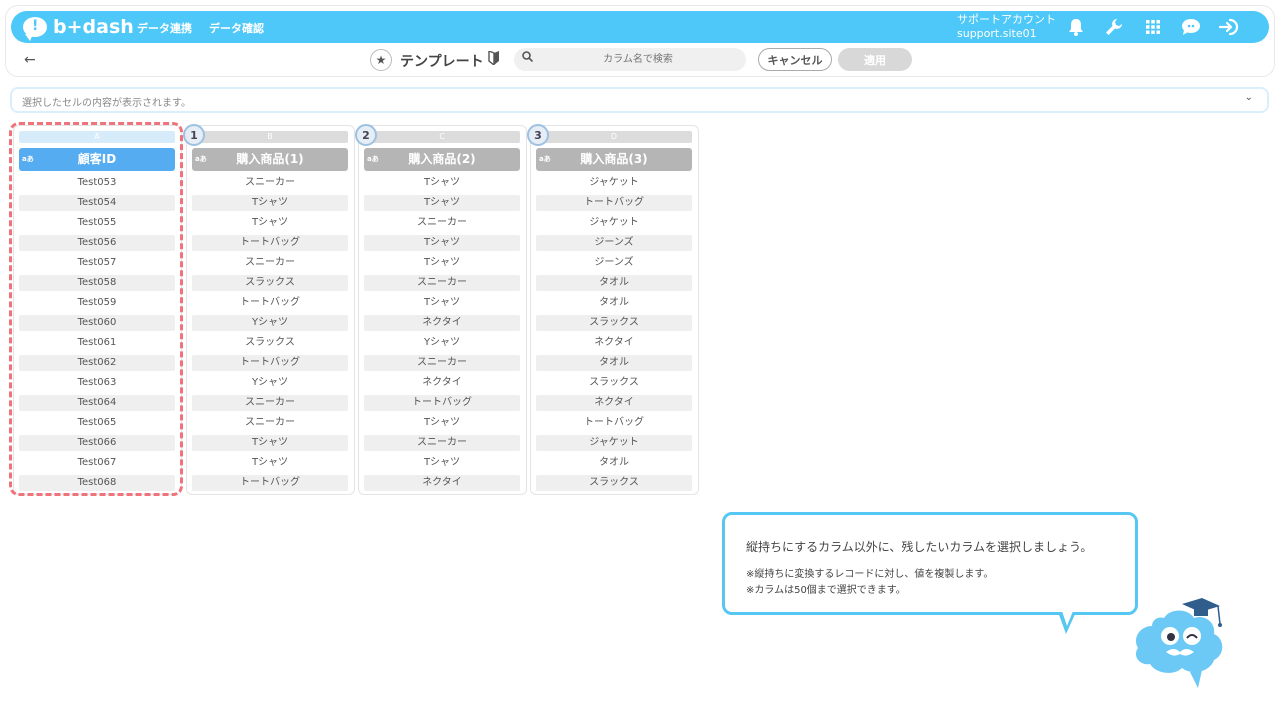 This screenshot has width=1280, height=720. Describe the element at coordinates (93, 27) in the screenshot. I see `logo-text: b+dash` at that location.